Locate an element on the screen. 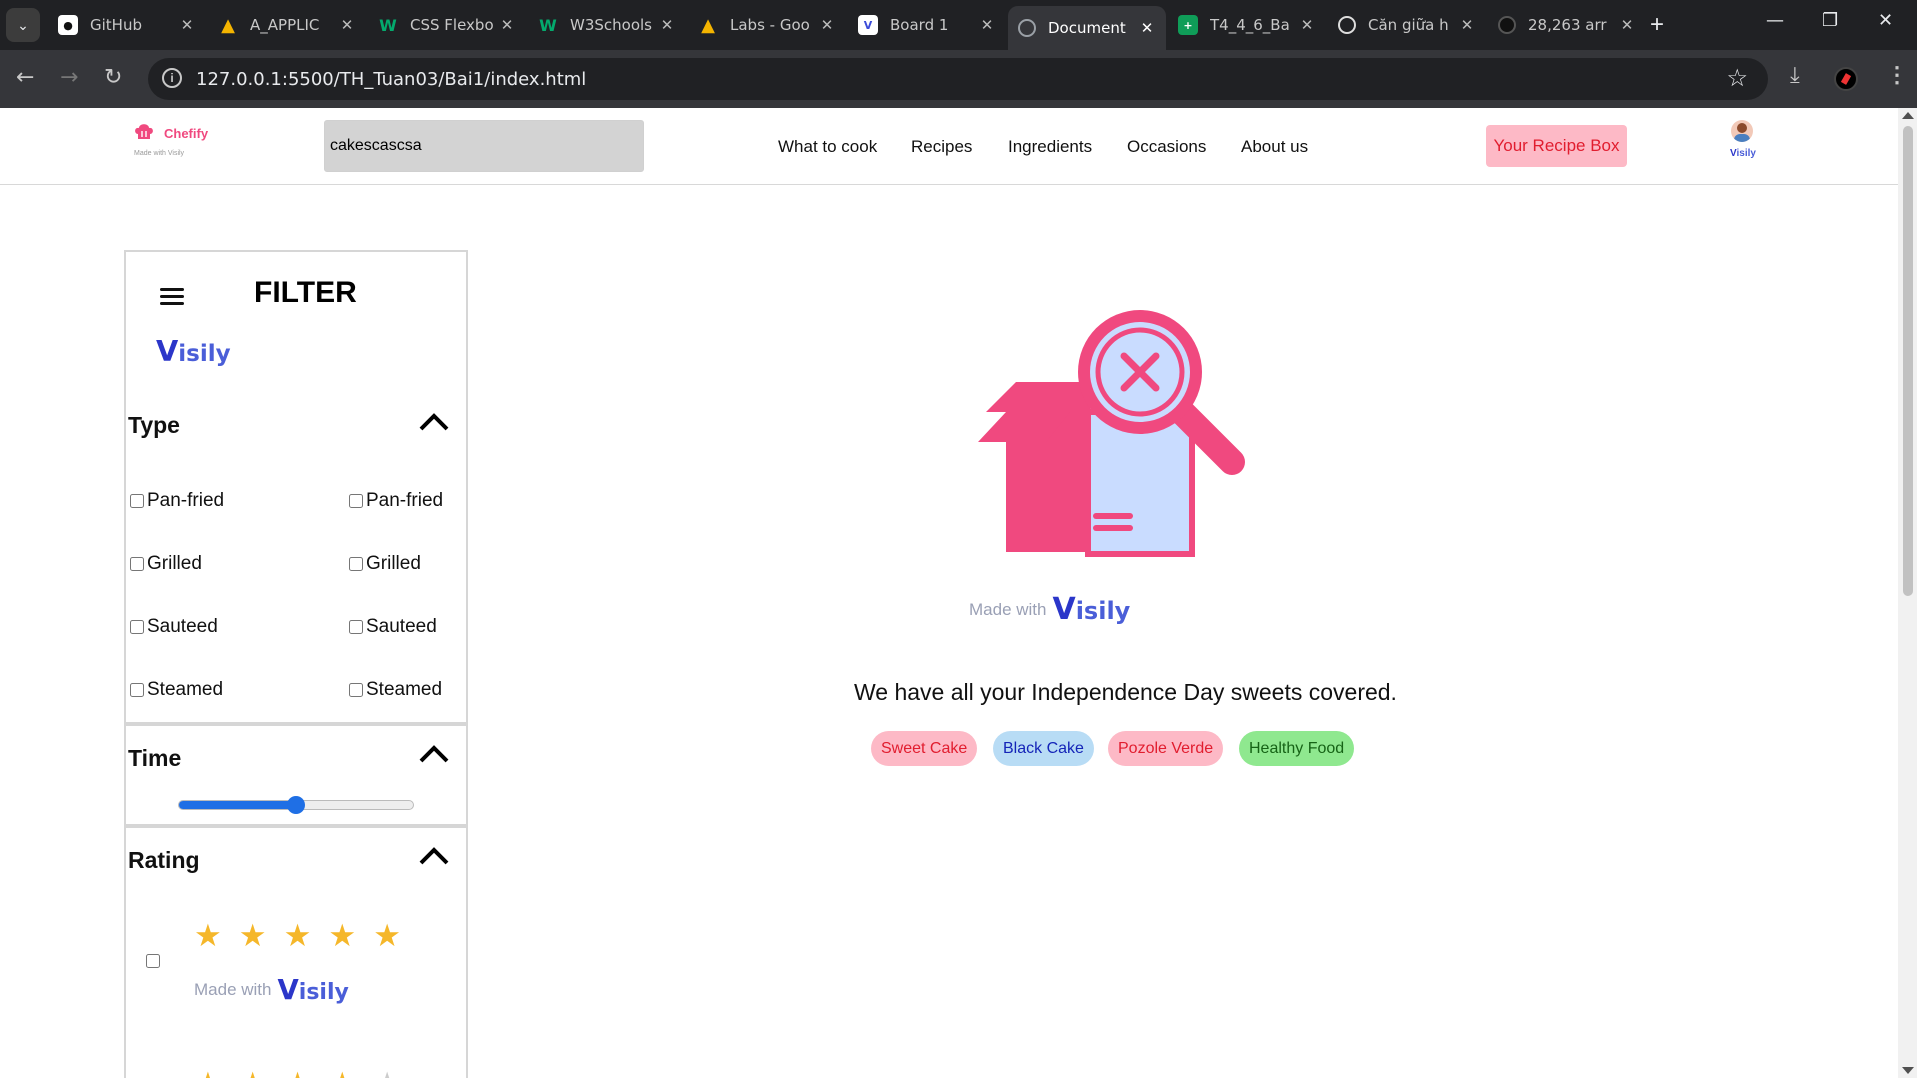  avatar is located at coordinates (1742, 131).